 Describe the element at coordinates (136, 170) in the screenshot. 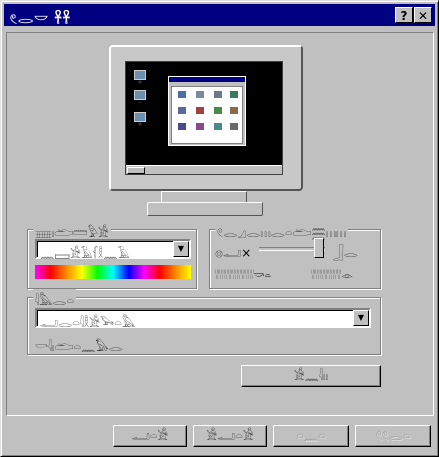

I see `start-button` at that location.